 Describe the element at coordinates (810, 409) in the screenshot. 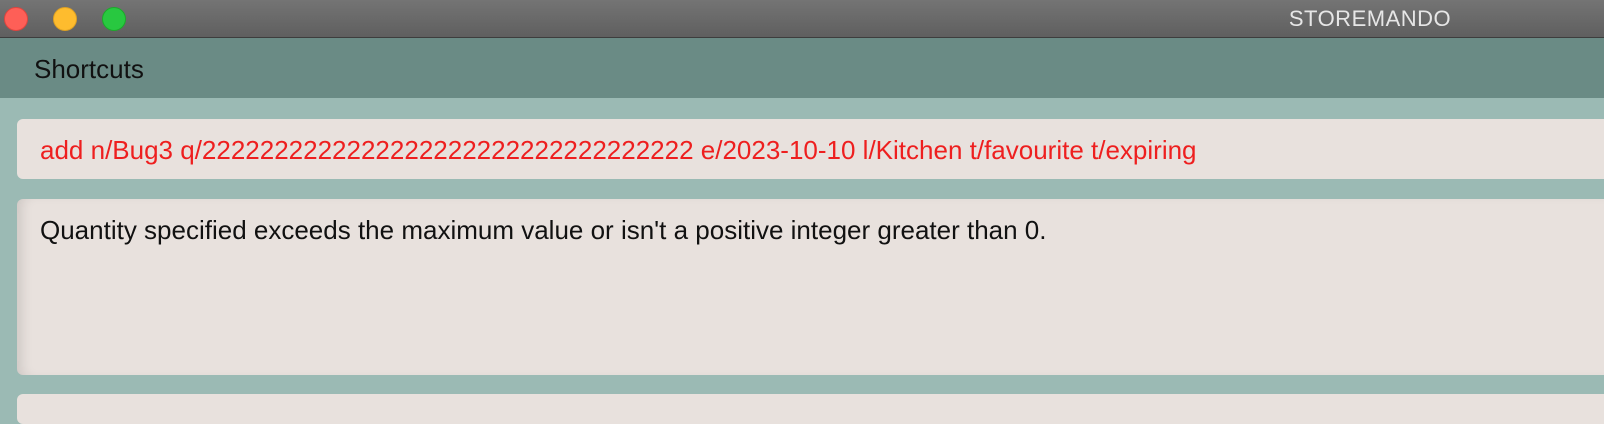

I see `list-panel` at that location.